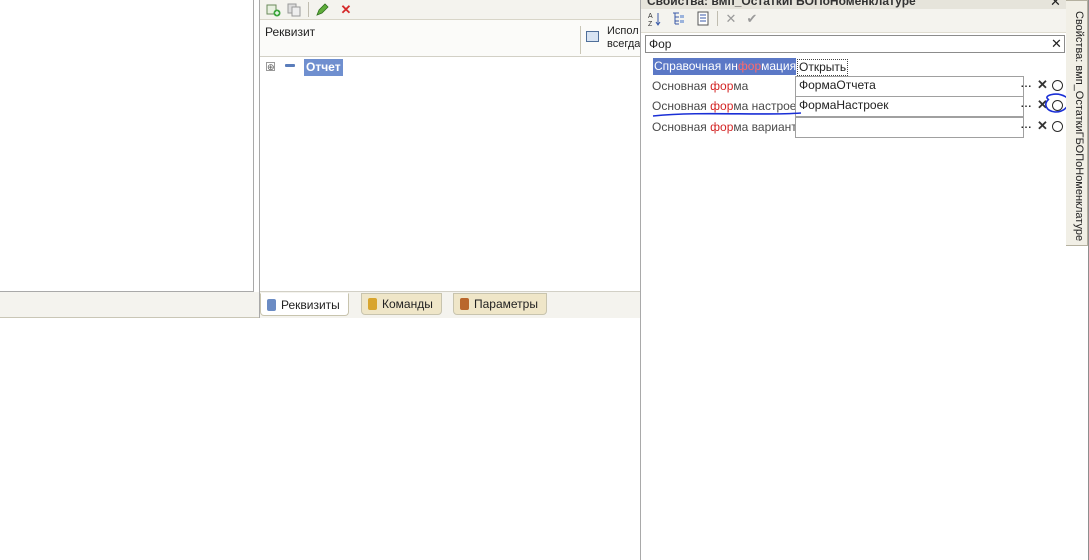 Image resolution: width=1089 pixels, height=560 pixels. What do you see at coordinates (450, 304) in the screenshot?
I see `attributes-tab-bar: Реквизиты Команды Параметры` at bounding box center [450, 304].